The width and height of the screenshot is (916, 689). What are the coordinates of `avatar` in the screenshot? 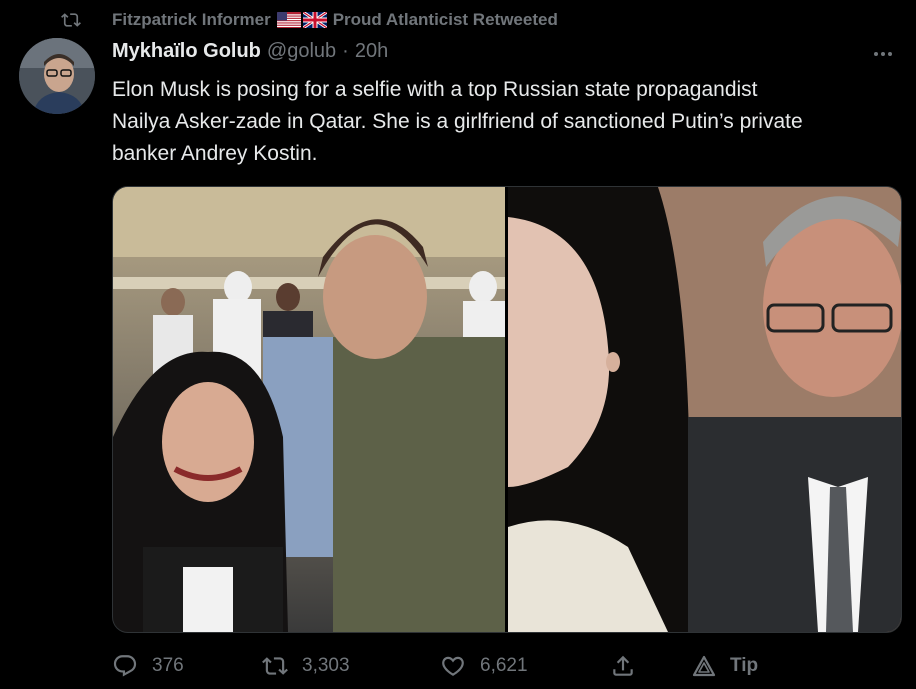 It's located at (57, 76).